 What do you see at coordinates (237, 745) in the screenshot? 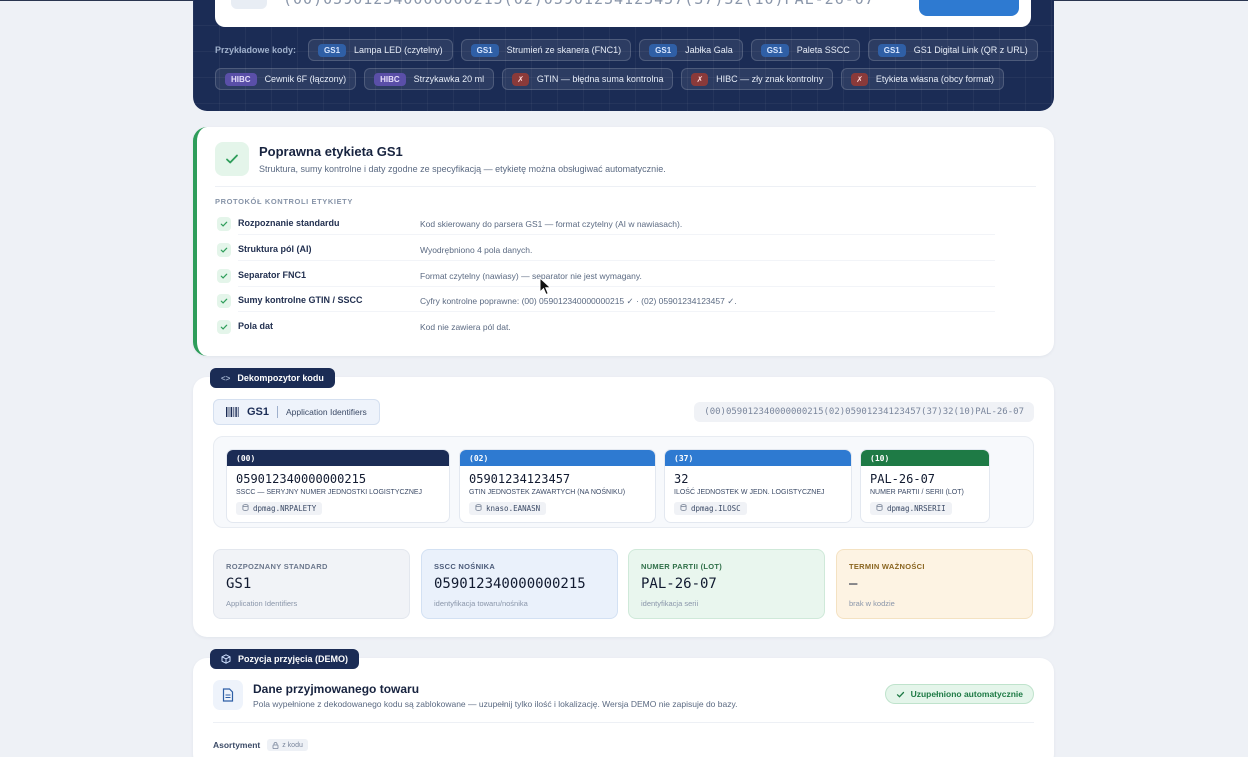
I see `assortment-label: Asortyment` at bounding box center [237, 745].